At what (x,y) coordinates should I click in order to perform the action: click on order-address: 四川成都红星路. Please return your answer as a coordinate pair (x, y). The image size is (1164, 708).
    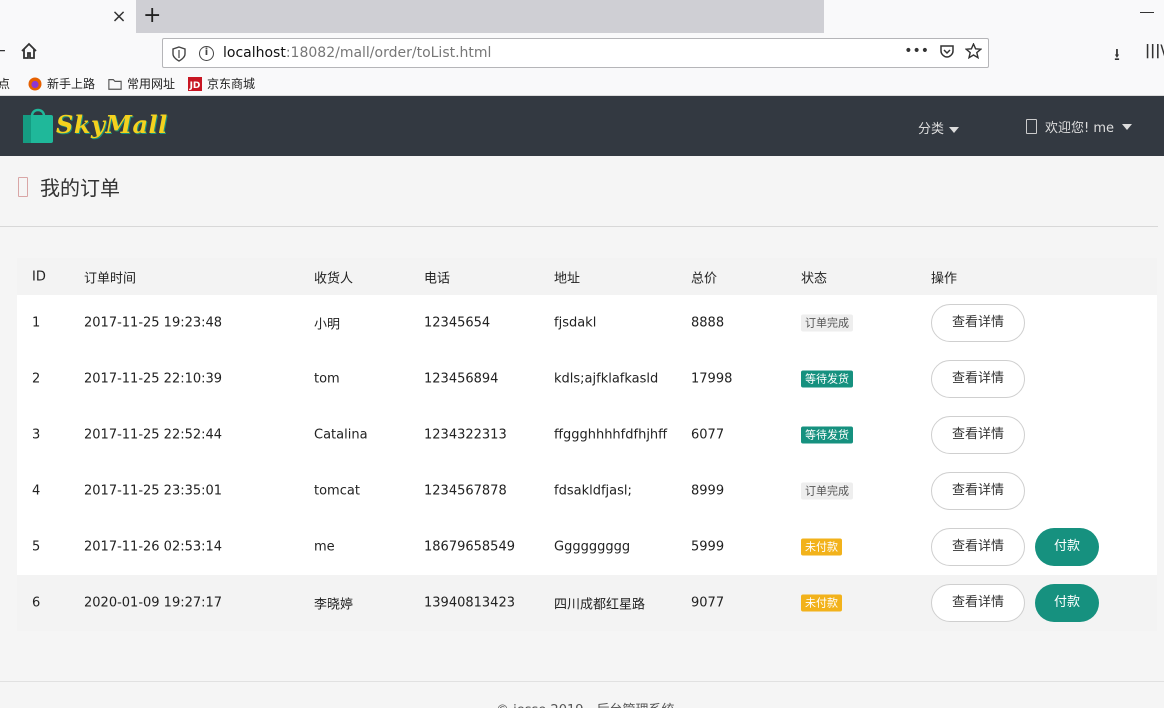
    Looking at the image, I should click on (600, 605).